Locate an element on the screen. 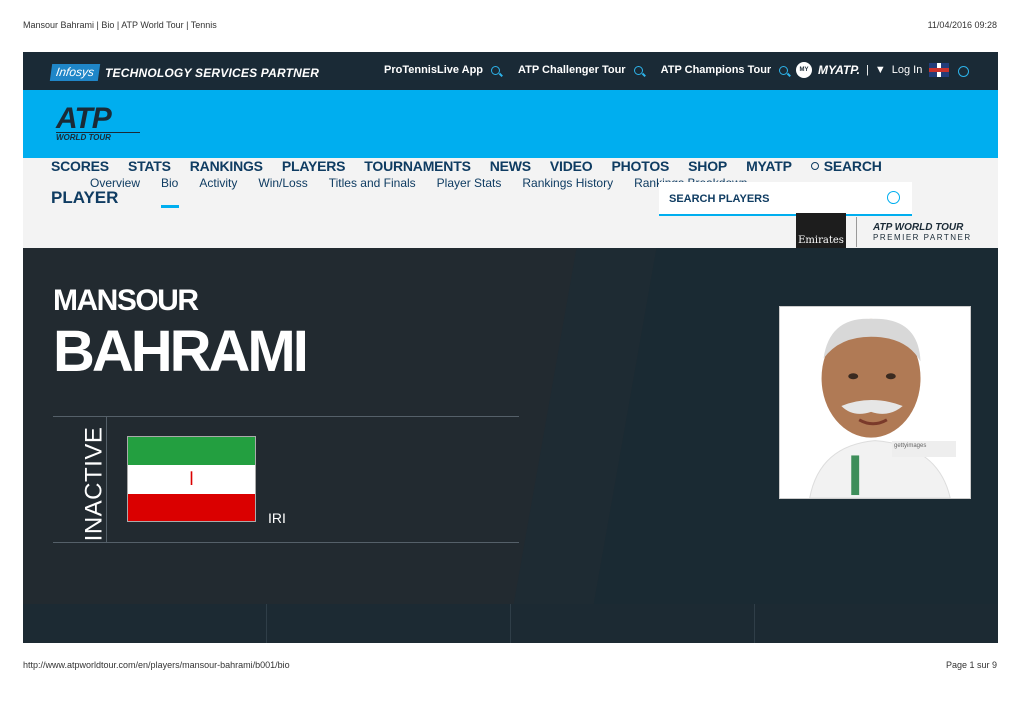 This screenshot has height=721, width=1020. champions-tour-link: ATP Champions Tour is located at coordinates (725, 70).